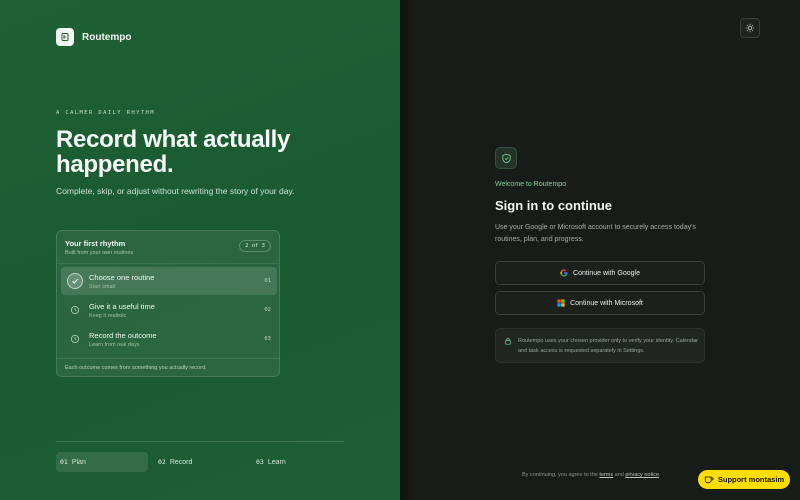 The width and height of the screenshot is (800, 500). Describe the element at coordinates (606, 303) in the screenshot. I see `microsoft-signin-label: Continue with Microsoft` at that location.